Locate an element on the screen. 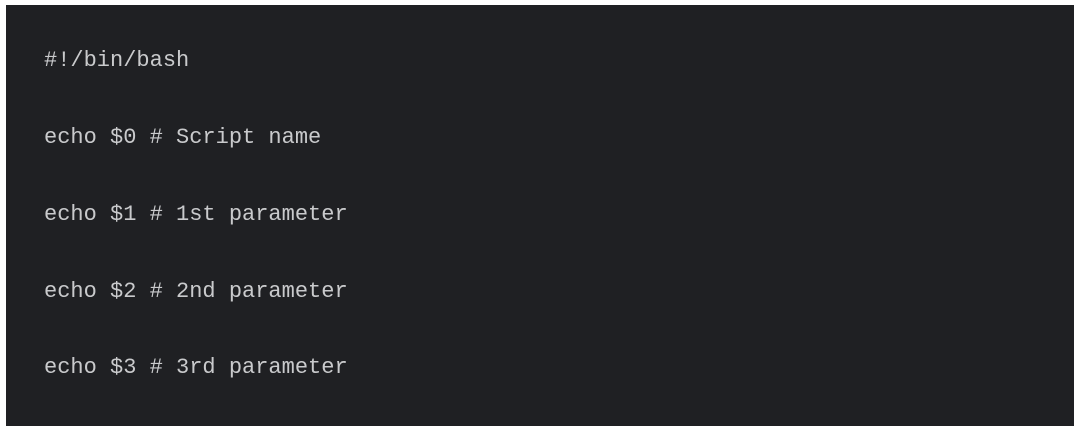 Image resolution: width=1074 pixels, height=426 pixels. code-line-echo-0: echo $0 # Script name is located at coordinates (183, 137).